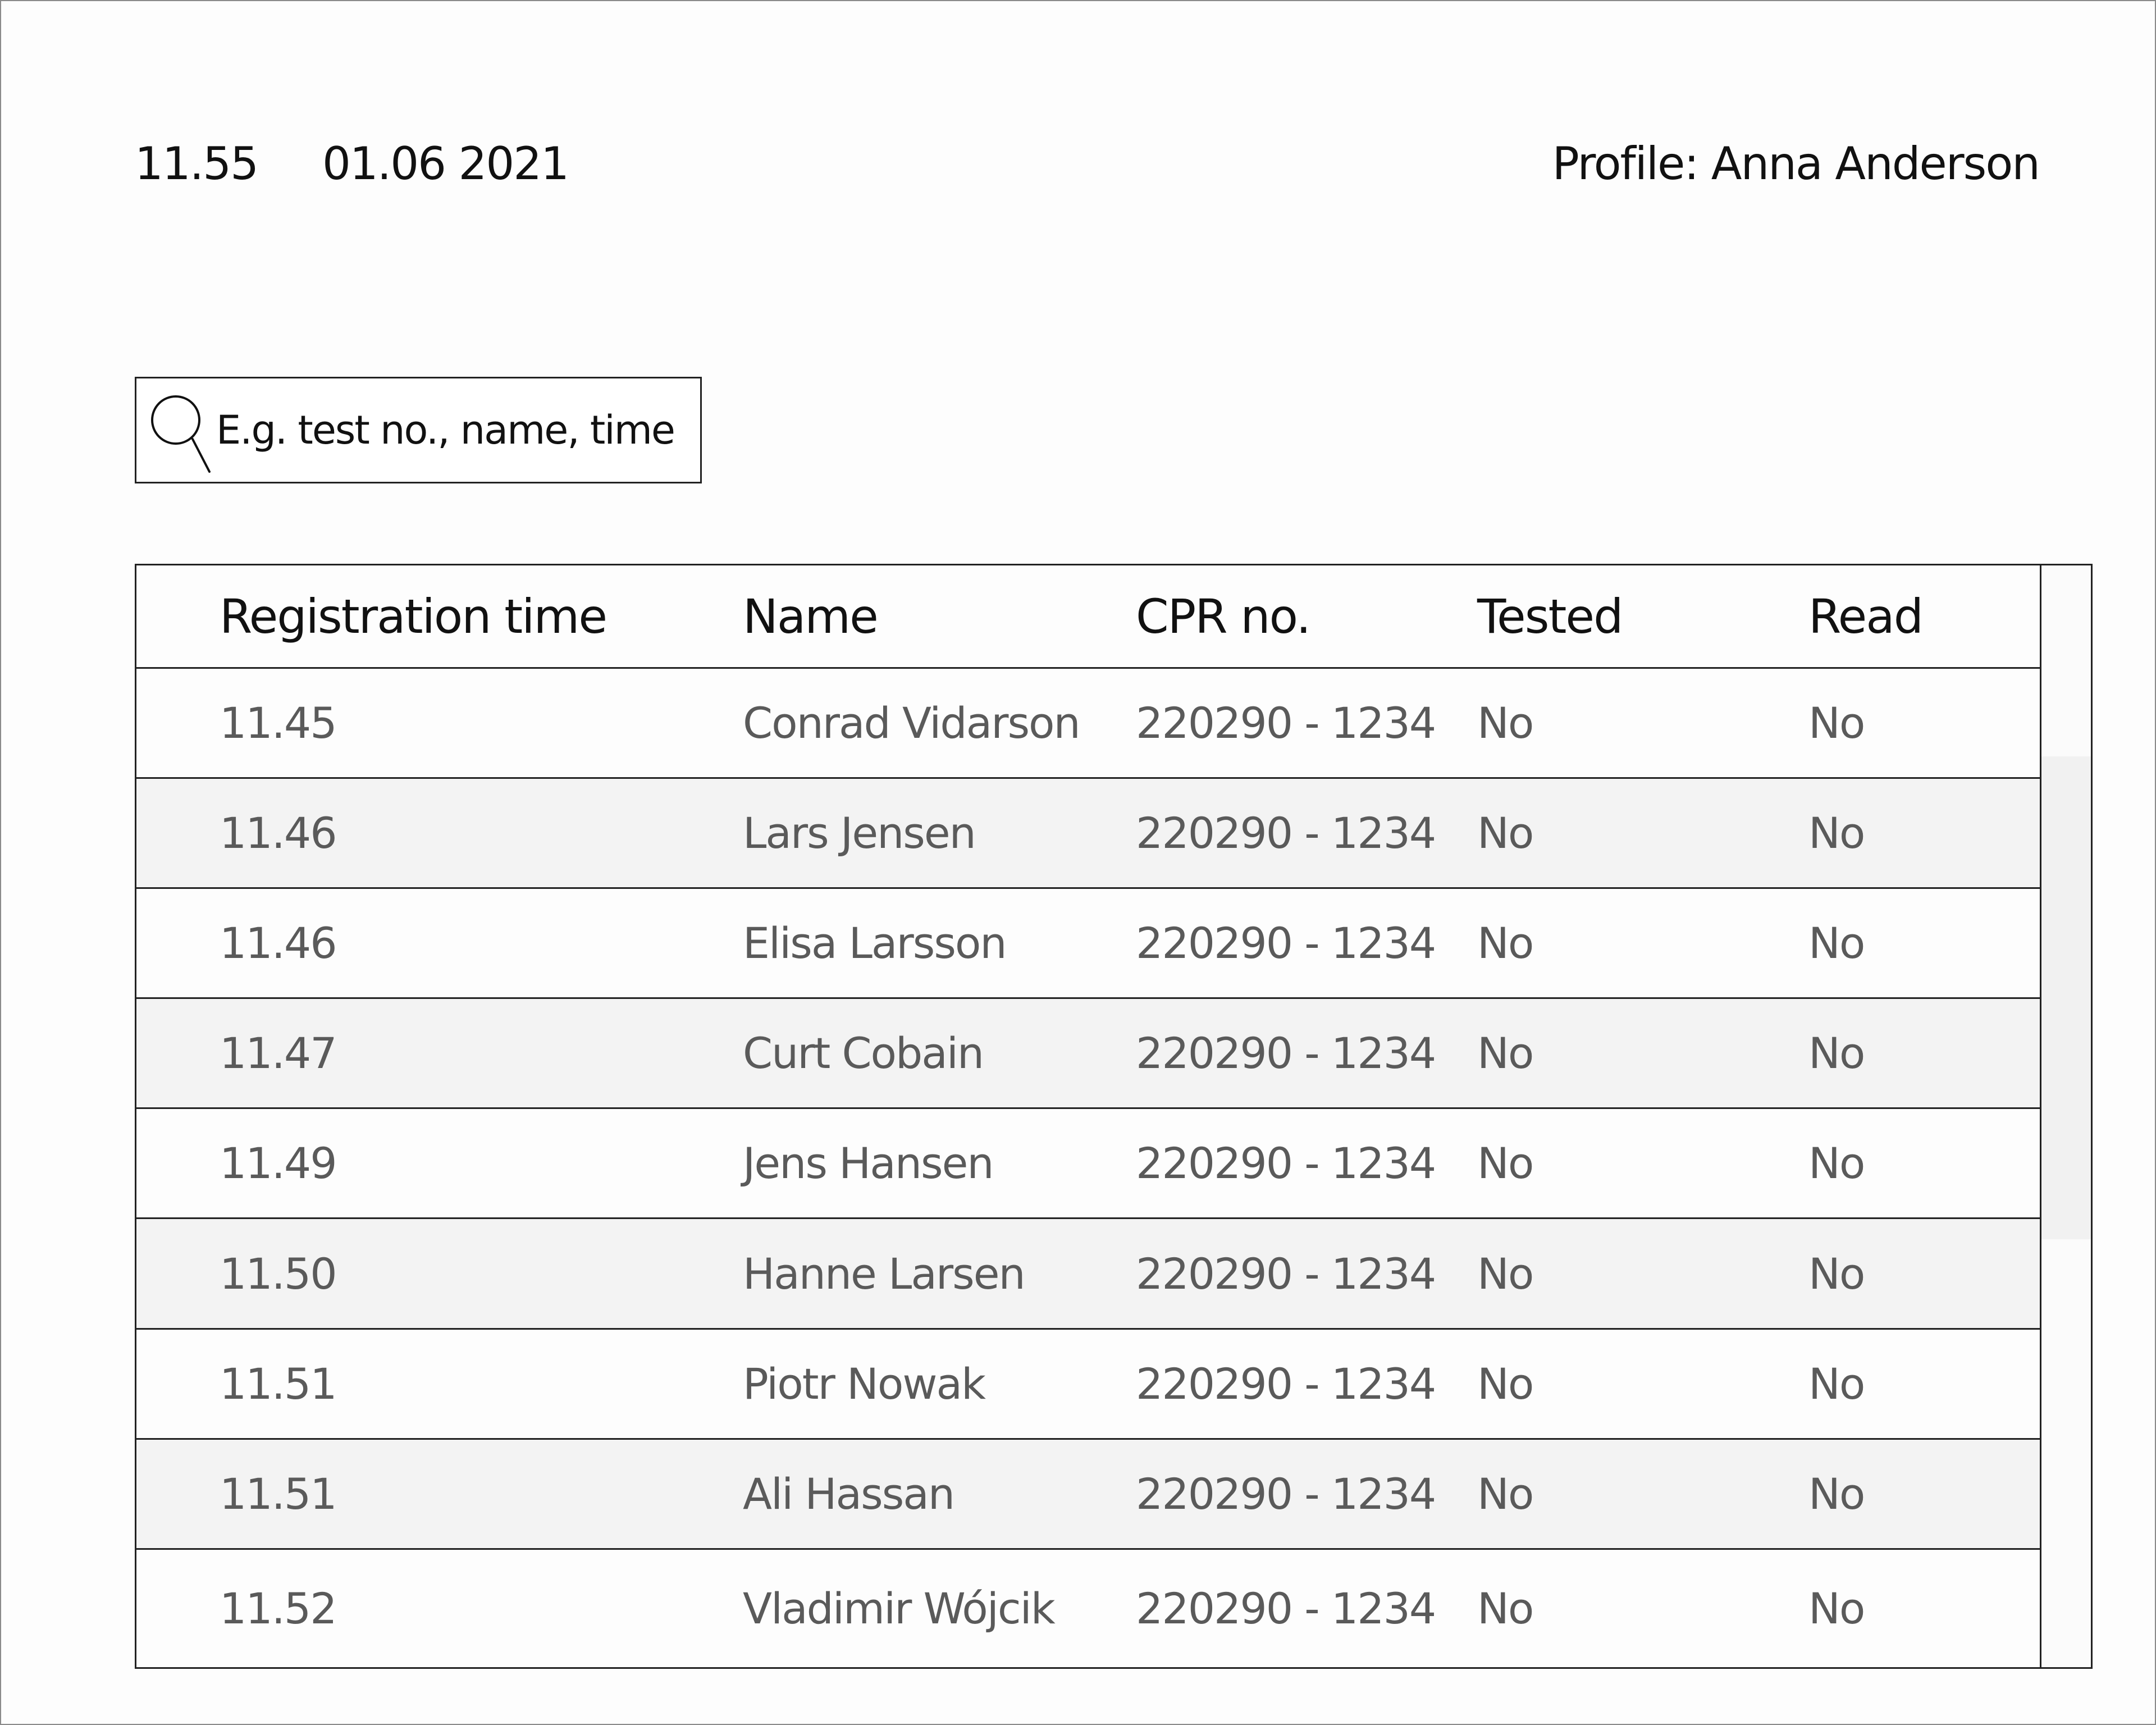  I want to click on cell-name: Conrad Vidarson, so click(912, 723).